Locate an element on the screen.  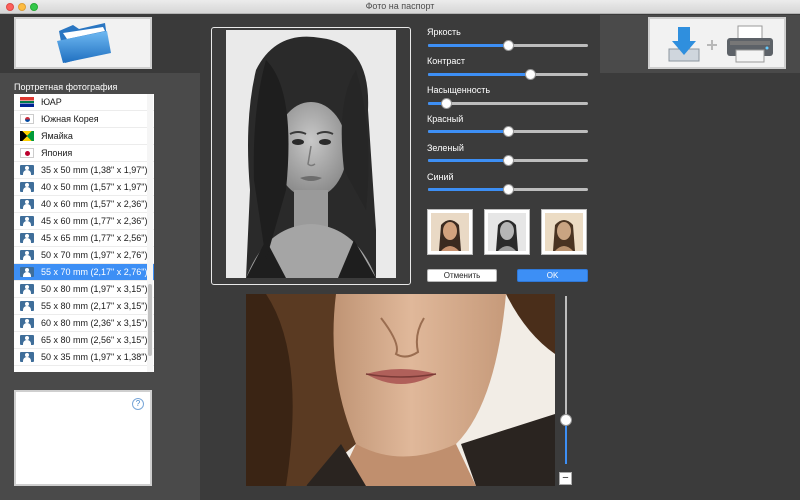
list-item: 45 x 60 mm (1,77" x 2,36") is located at coordinates (84, 221).